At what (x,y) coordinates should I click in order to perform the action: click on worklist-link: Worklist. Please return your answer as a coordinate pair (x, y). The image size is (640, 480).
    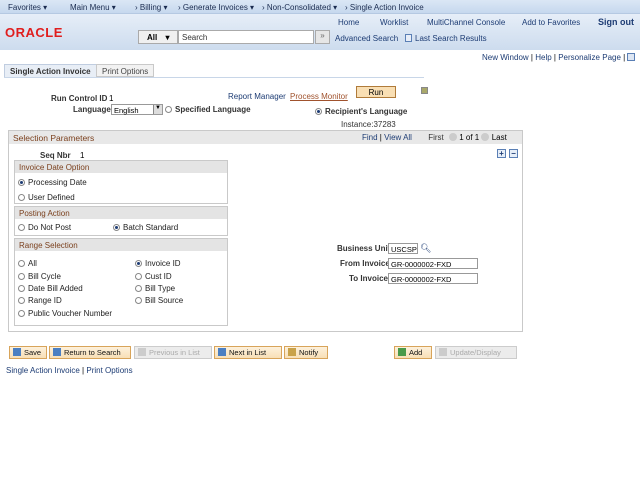
    Looking at the image, I should click on (394, 22).